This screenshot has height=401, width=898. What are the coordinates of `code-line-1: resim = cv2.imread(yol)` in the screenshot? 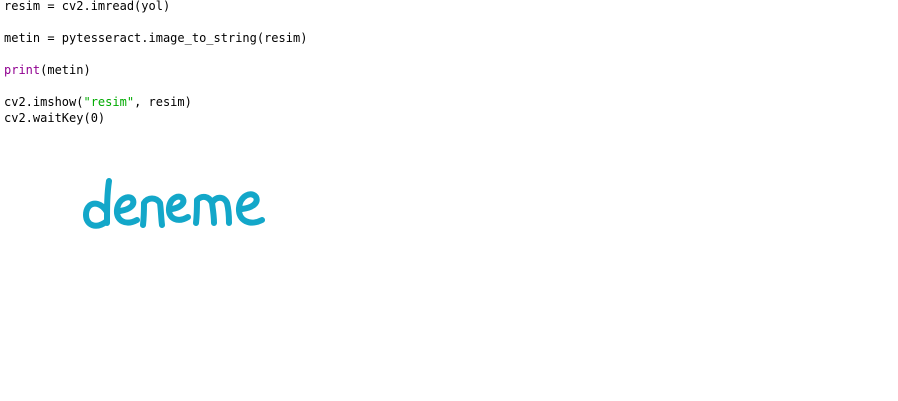 It's located at (87, 6).